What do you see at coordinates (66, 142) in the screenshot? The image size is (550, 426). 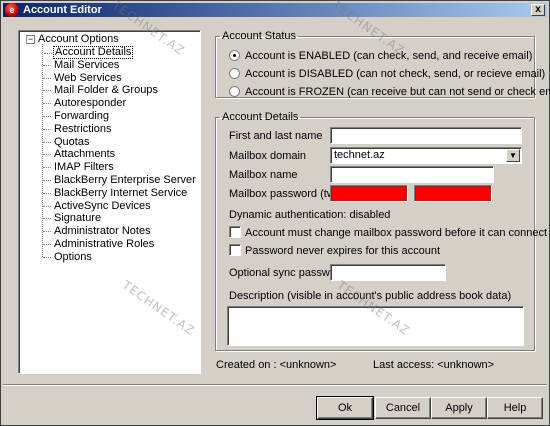 I see `tree-item-quotas: Quotas` at bounding box center [66, 142].